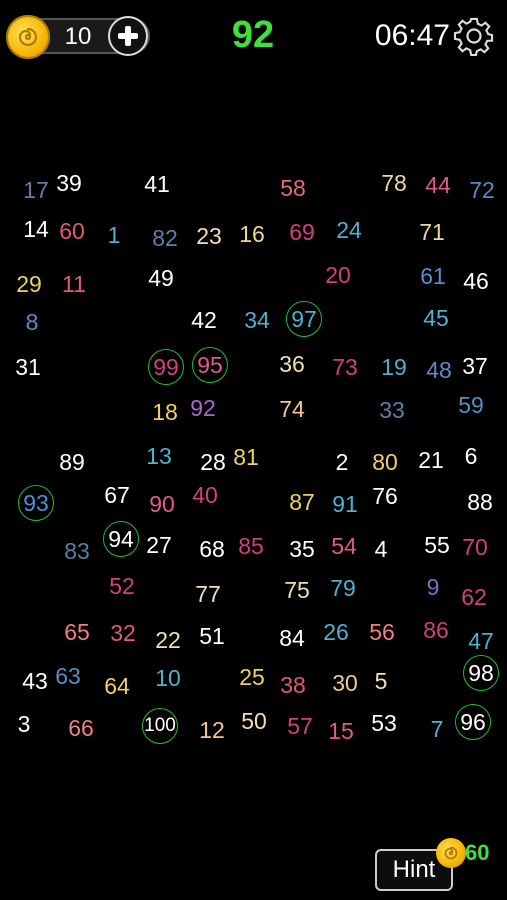 The width and height of the screenshot is (507, 900). What do you see at coordinates (439, 370) in the screenshot?
I see `board-number: 48` at bounding box center [439, 370].